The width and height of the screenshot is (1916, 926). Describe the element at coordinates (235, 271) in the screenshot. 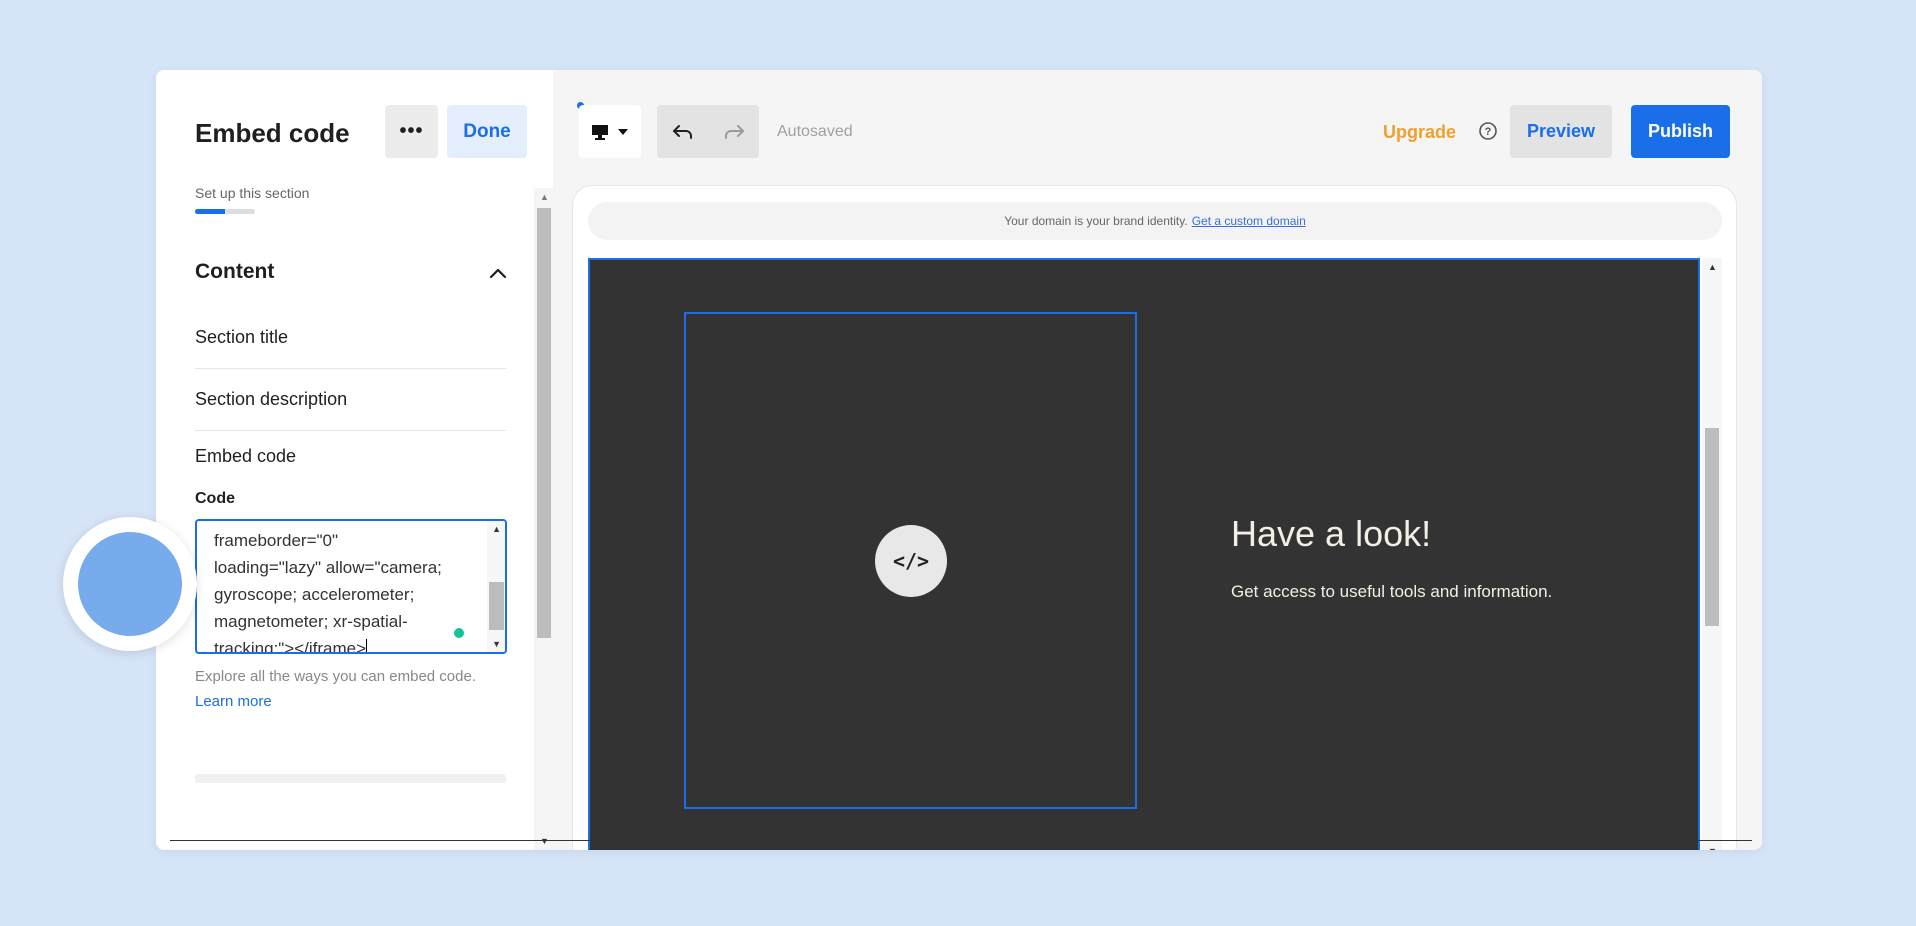

I see `content-heading: Content` at that location.